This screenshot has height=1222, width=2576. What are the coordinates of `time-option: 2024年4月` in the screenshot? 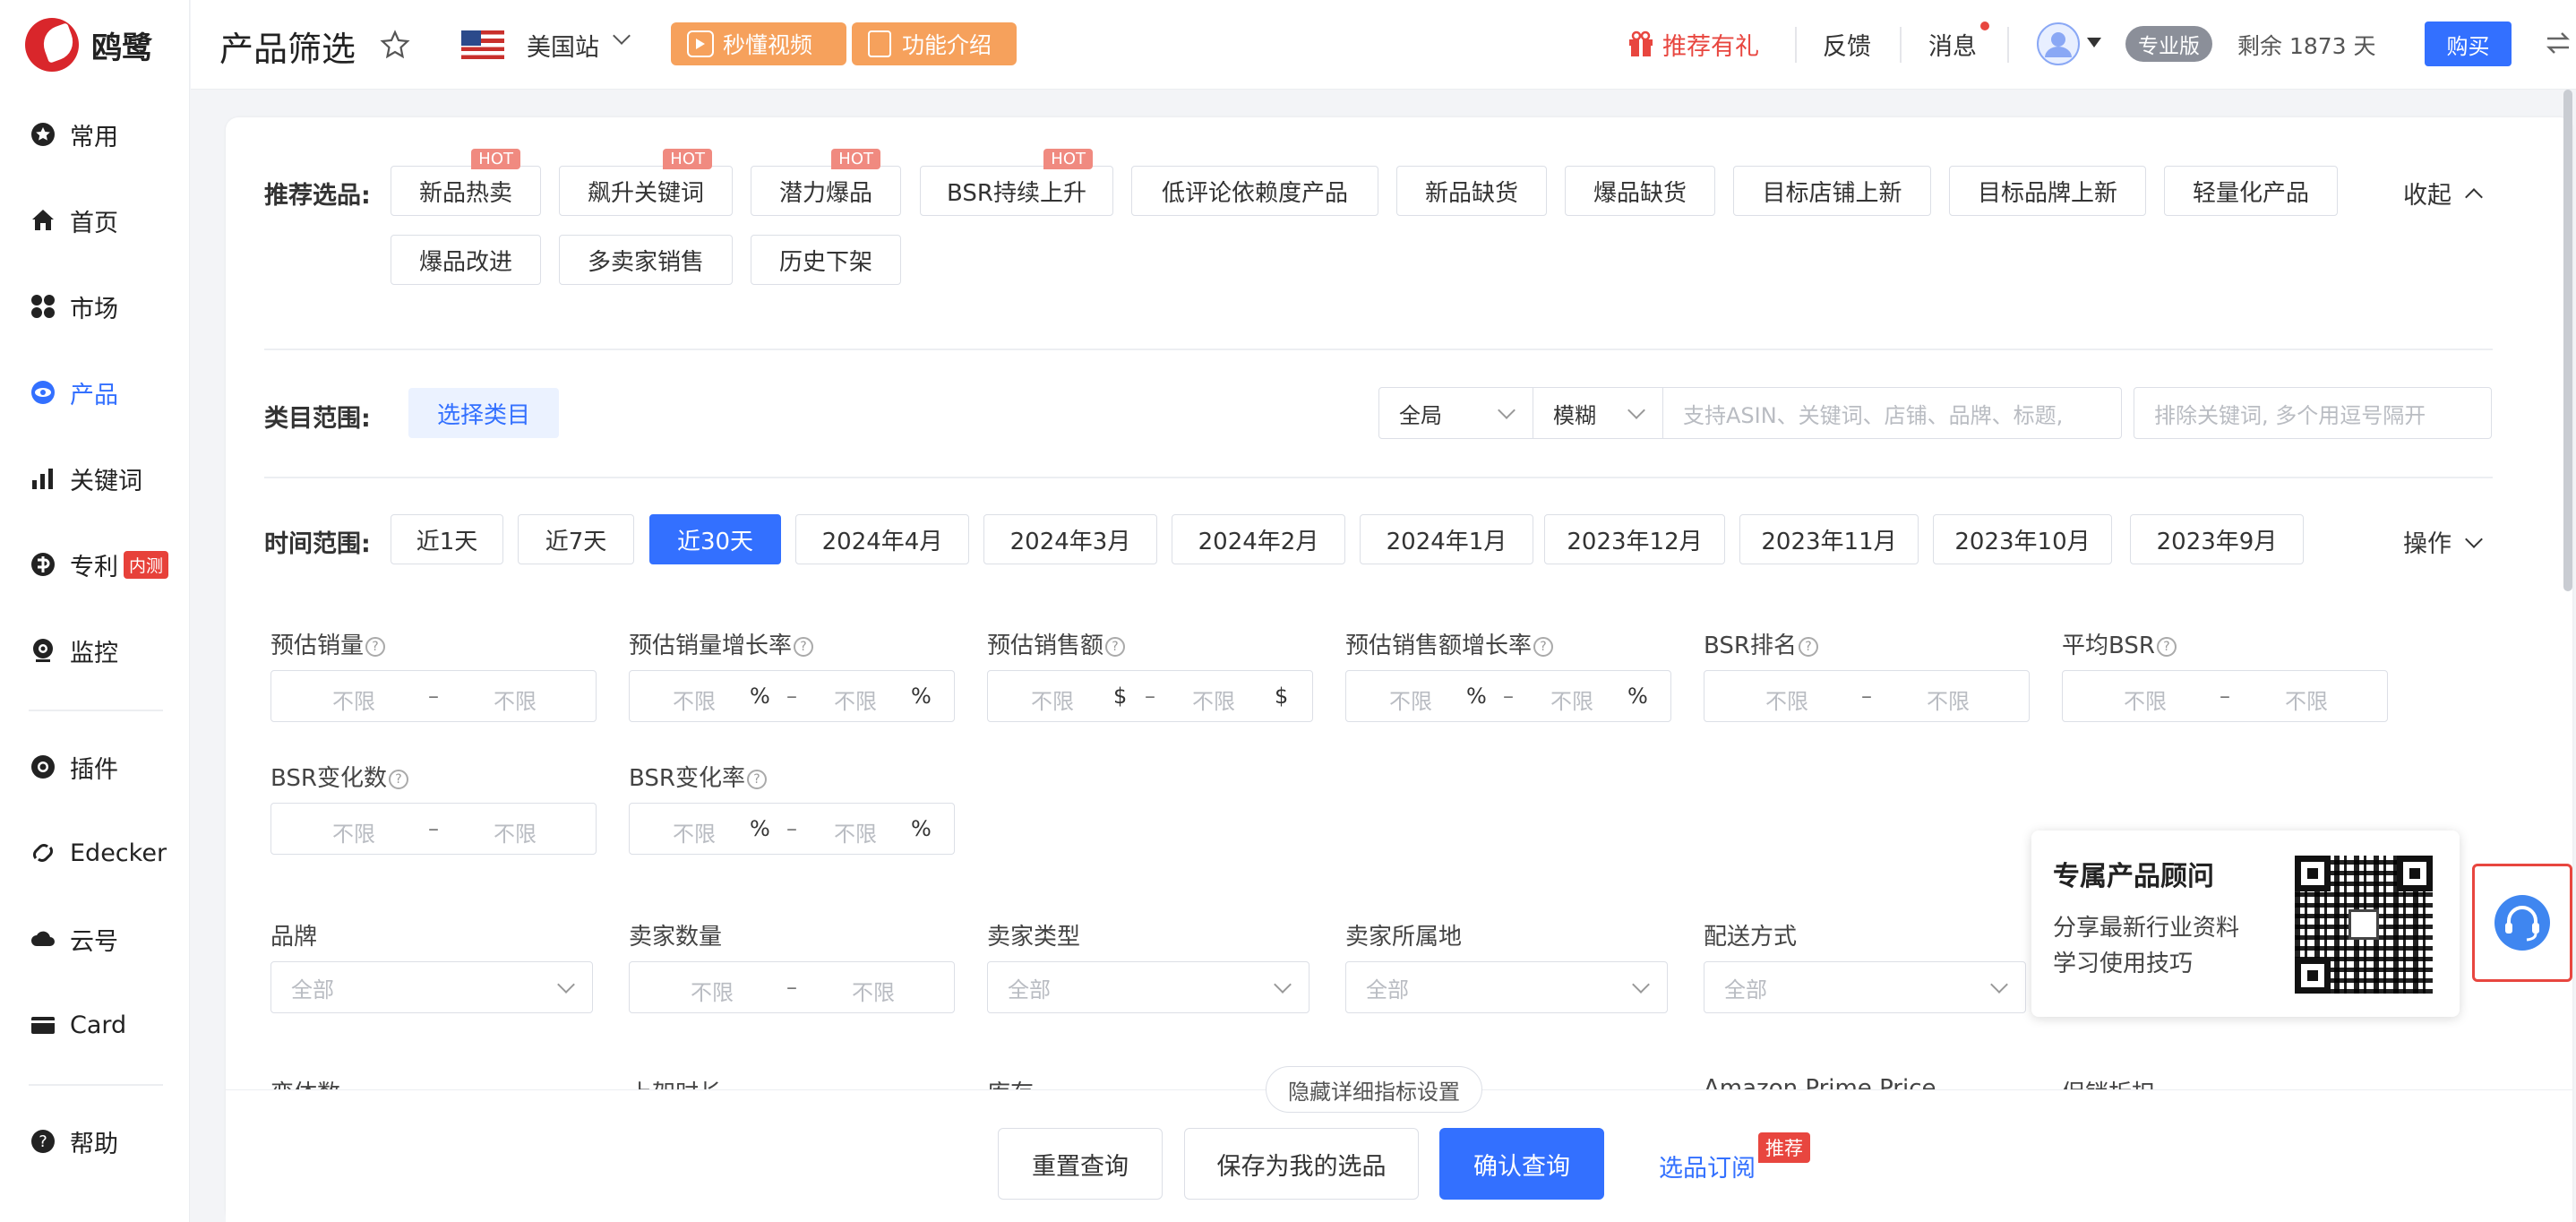 It's located at (882, 539).